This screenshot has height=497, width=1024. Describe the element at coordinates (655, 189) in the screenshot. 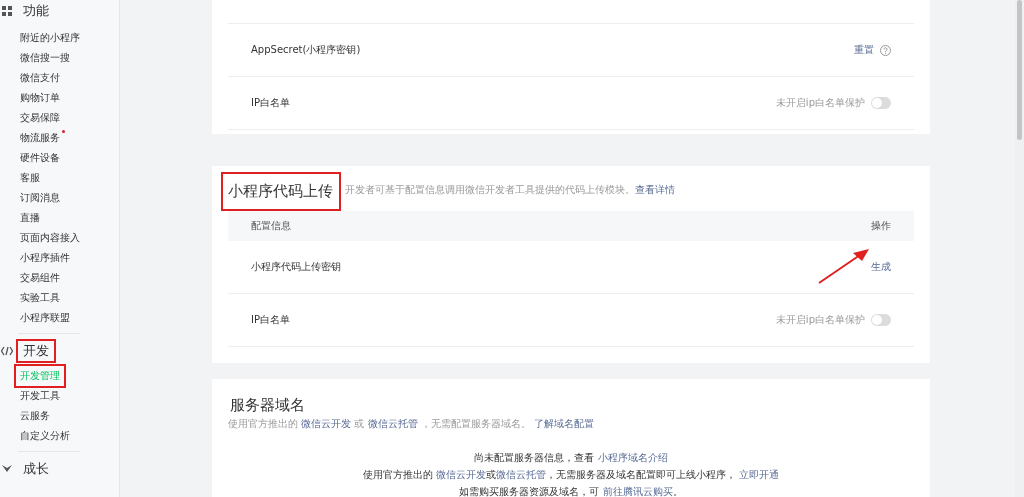

I see `text-link: 查看详情` at that location.